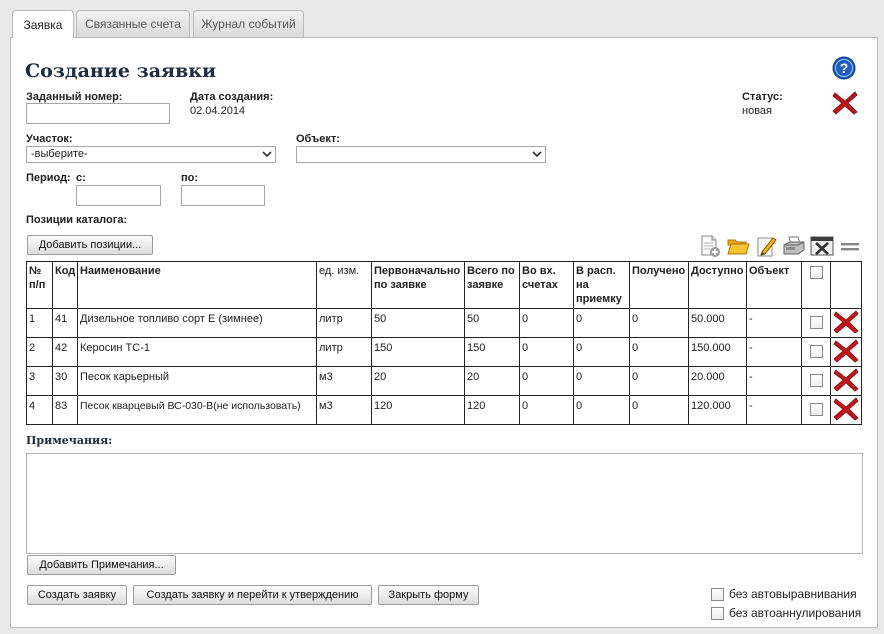 The image size is (884, 634). I want to click on cell-num: 4, so click(39, 410).